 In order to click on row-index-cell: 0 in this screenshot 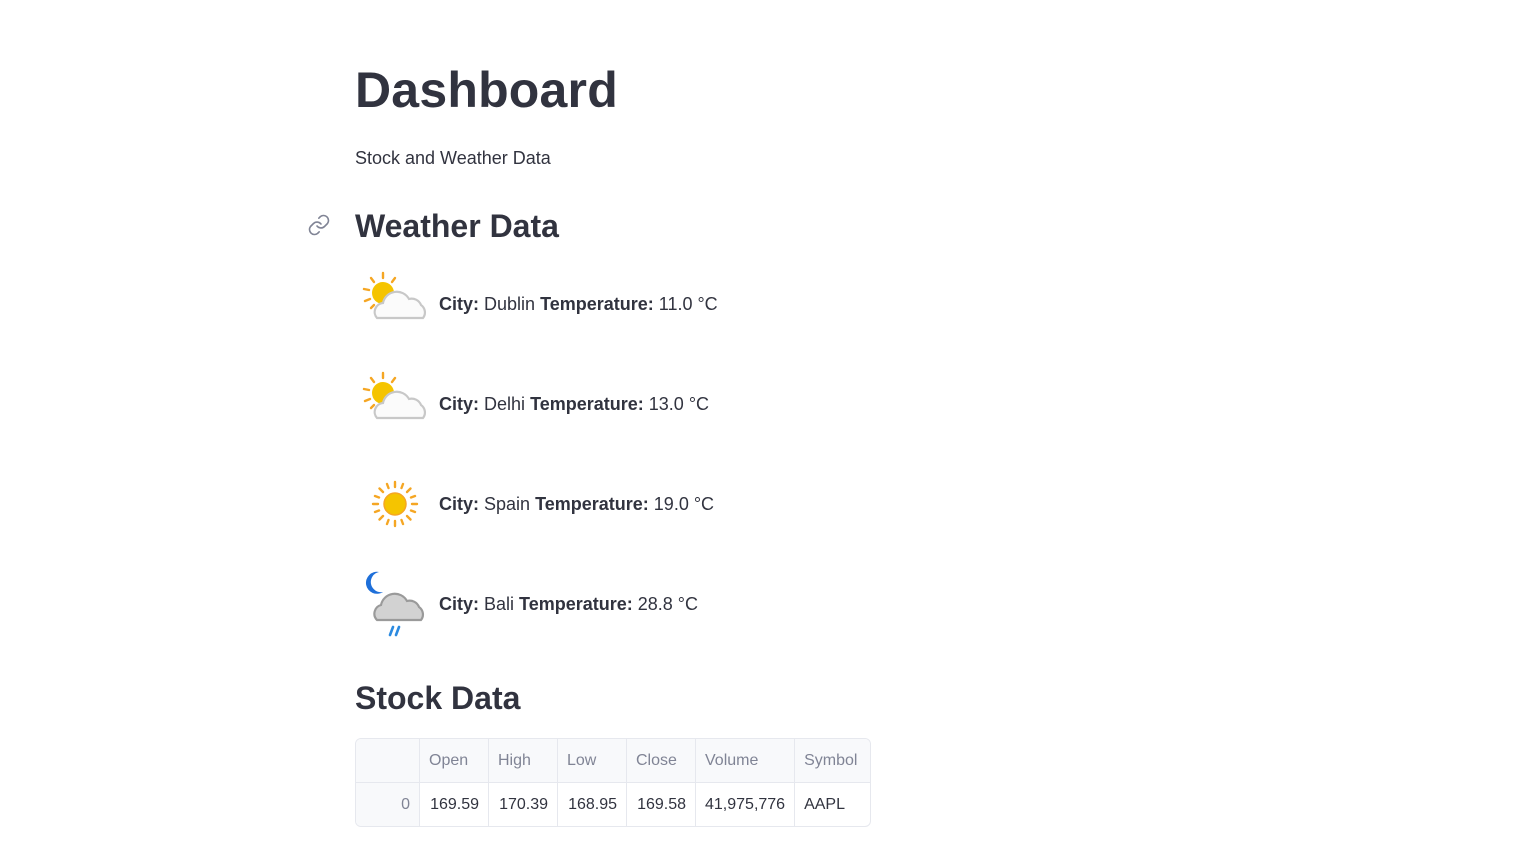, I will do `click(388, 804)`.